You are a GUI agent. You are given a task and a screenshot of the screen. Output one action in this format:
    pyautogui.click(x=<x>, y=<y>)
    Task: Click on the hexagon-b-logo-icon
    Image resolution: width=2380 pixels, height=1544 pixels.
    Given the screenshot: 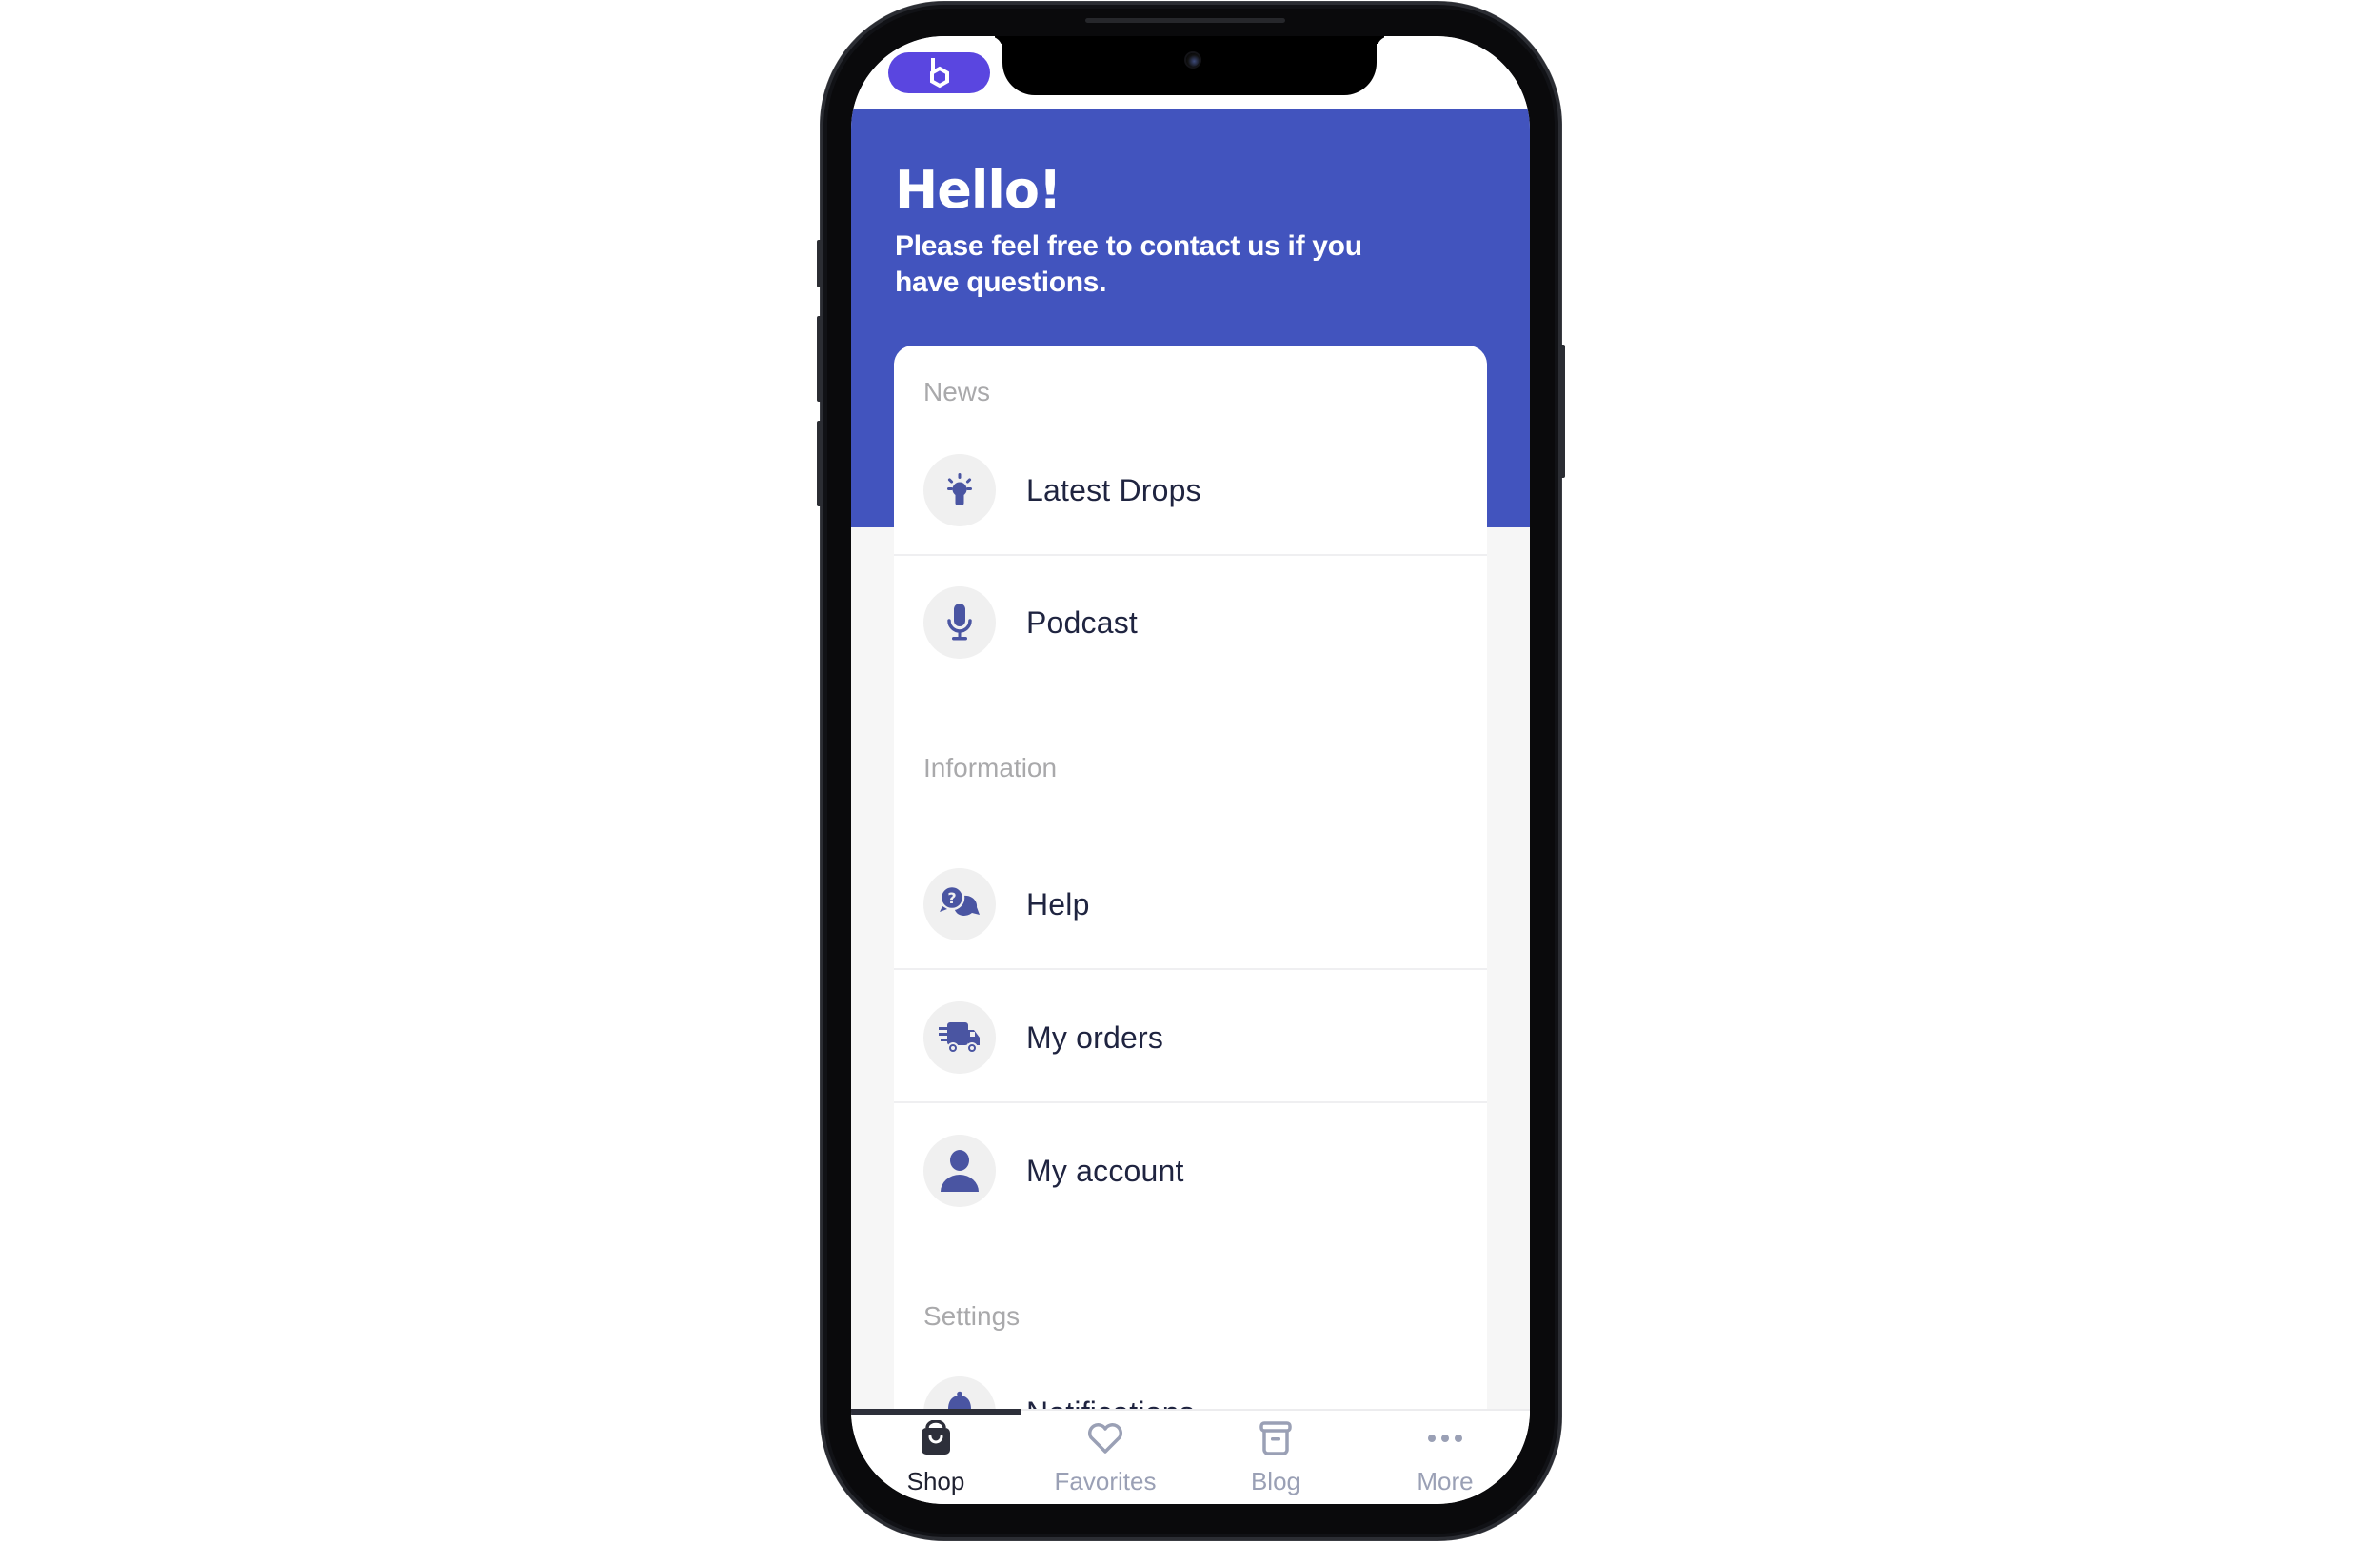 What is the action you would take?
    pyautogui.click(x=939, y=72)
    